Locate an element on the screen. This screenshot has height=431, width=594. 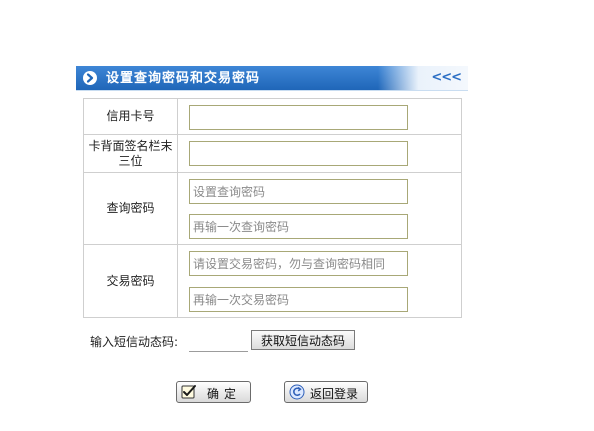
query-password-confirm-input is located at coordinates (298, 226).